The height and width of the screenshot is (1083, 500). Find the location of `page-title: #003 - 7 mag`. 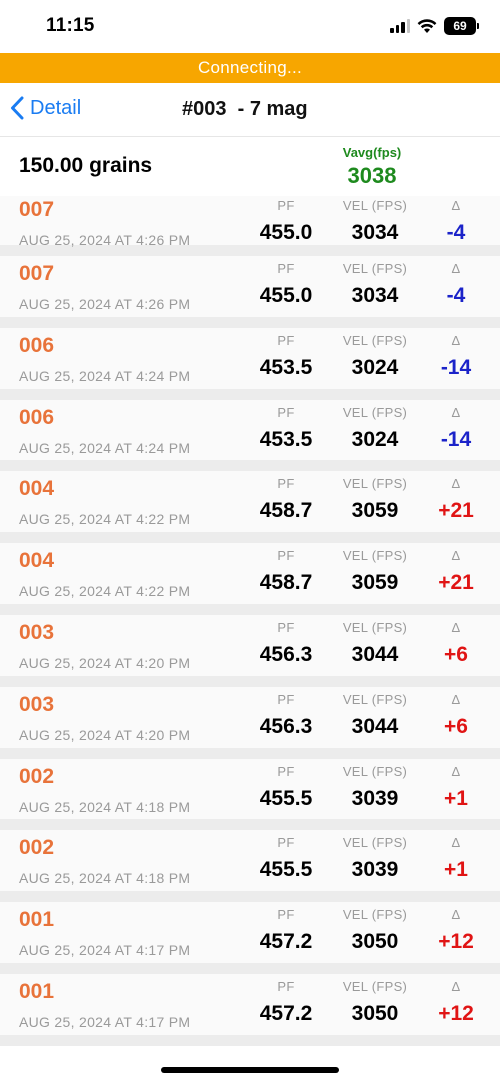

page-title: #003 - 7 mag is located at coordinates (245, 109).